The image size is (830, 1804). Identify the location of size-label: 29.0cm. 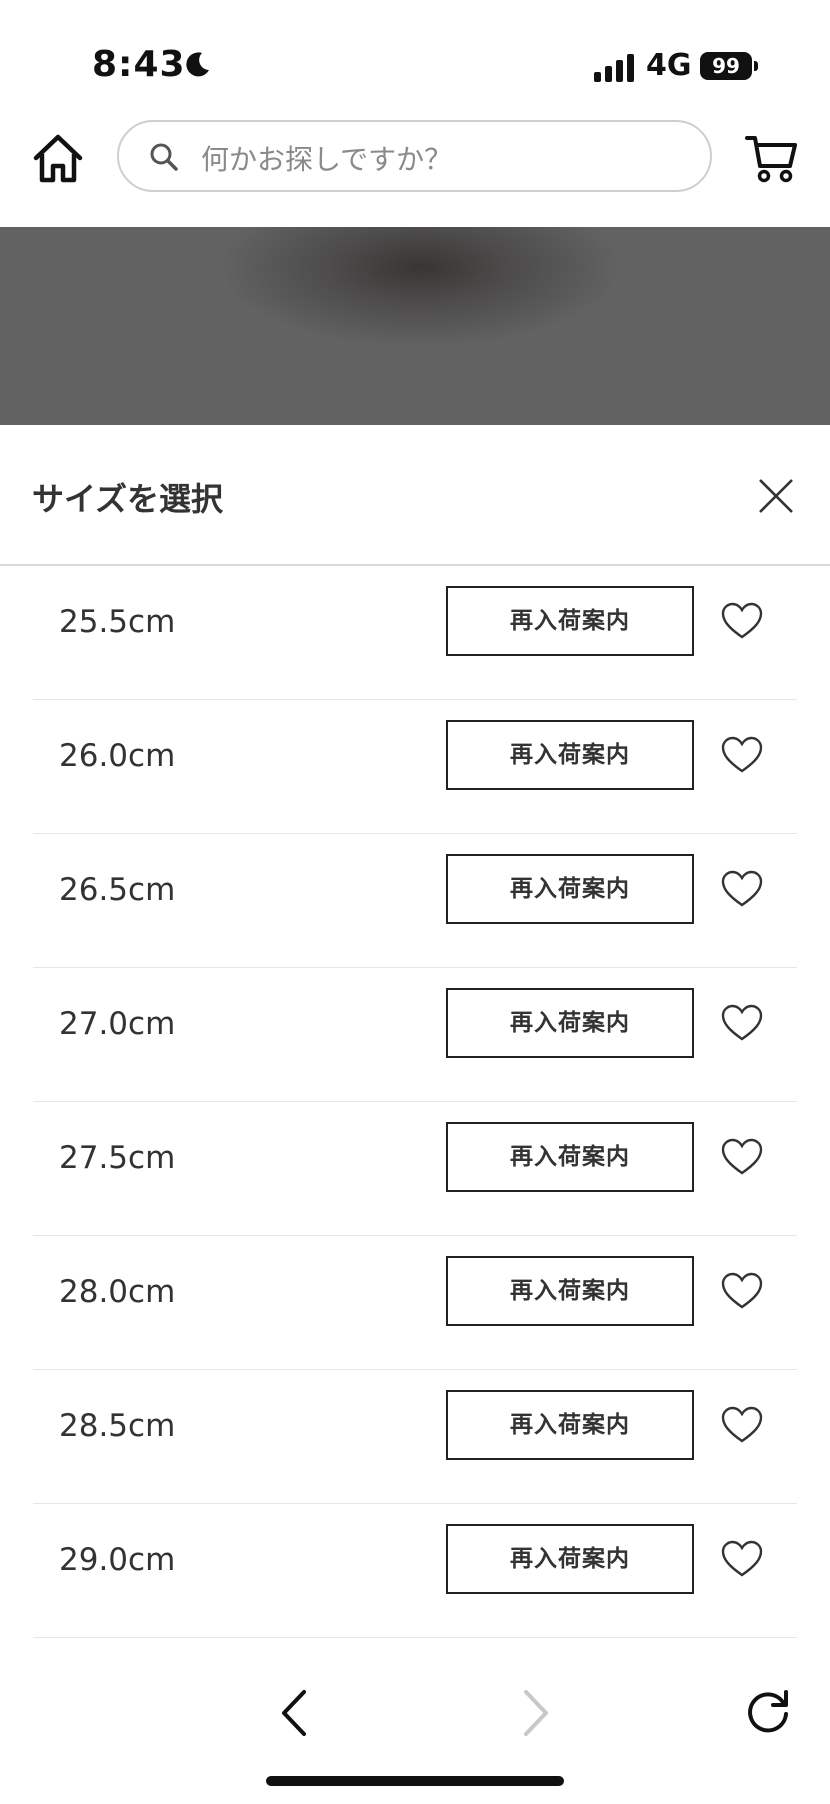
(117, 1560).